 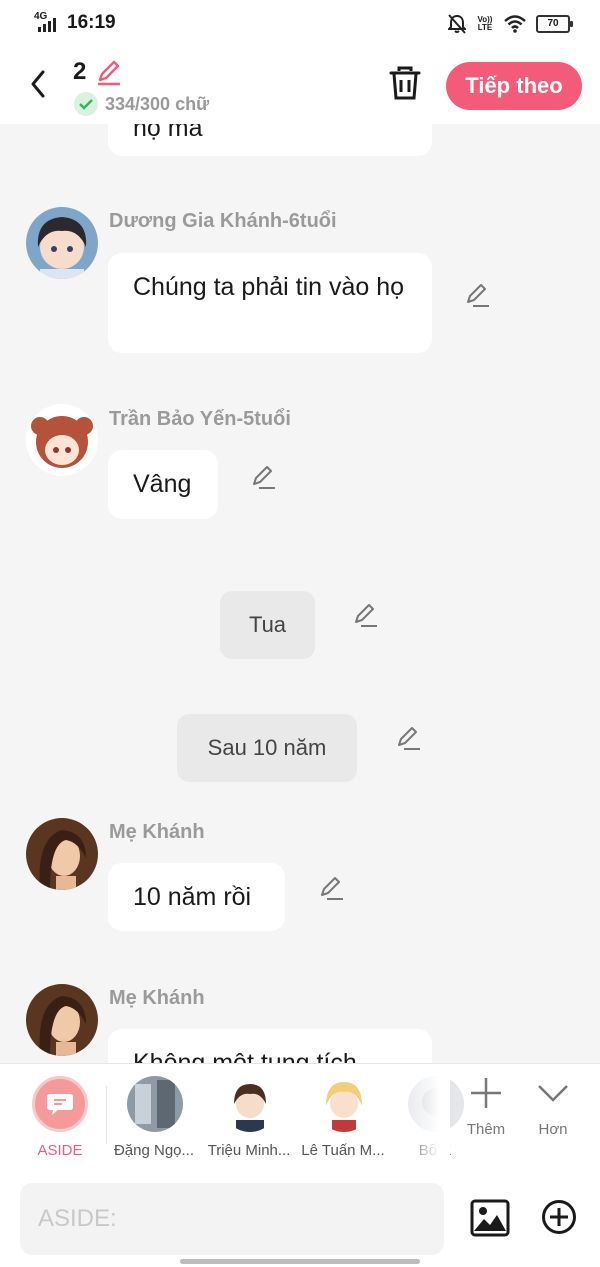 I want to click on plus-icon, so click(x=486, y=1093).